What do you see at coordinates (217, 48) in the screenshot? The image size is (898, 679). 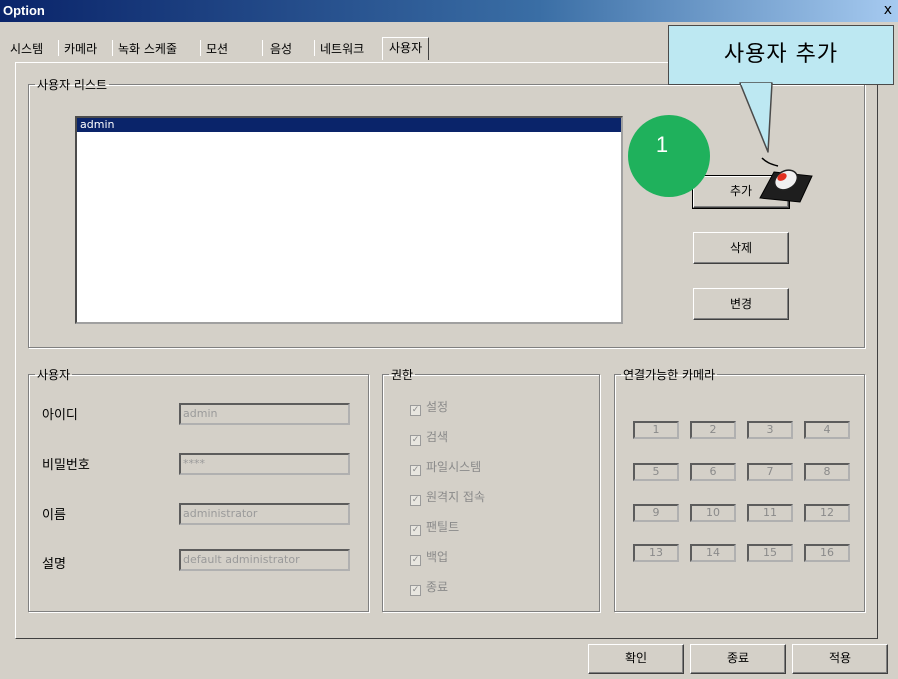 I see `tab-motion: 모션` at bounding box center [217, 48].